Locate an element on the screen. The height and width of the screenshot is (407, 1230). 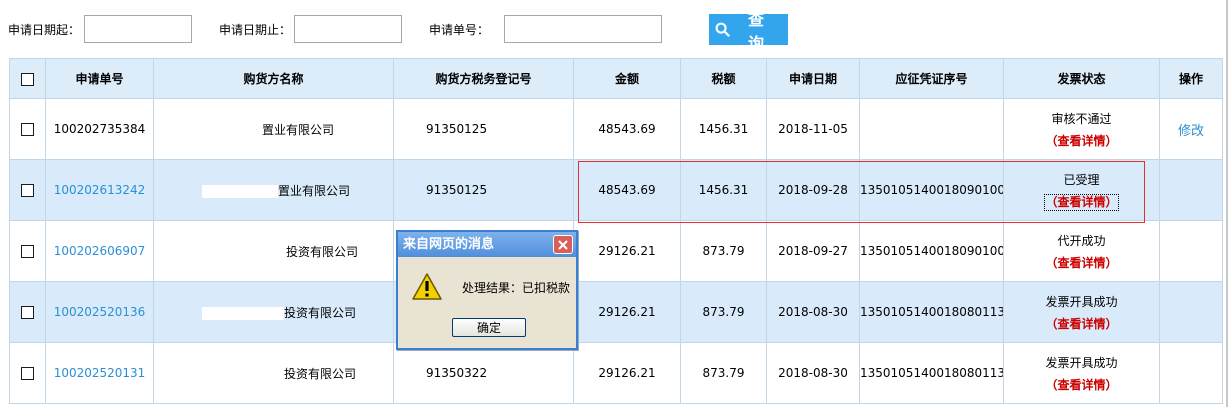
app-no-cell: 100202613242 is located at coordinates (99, 190).